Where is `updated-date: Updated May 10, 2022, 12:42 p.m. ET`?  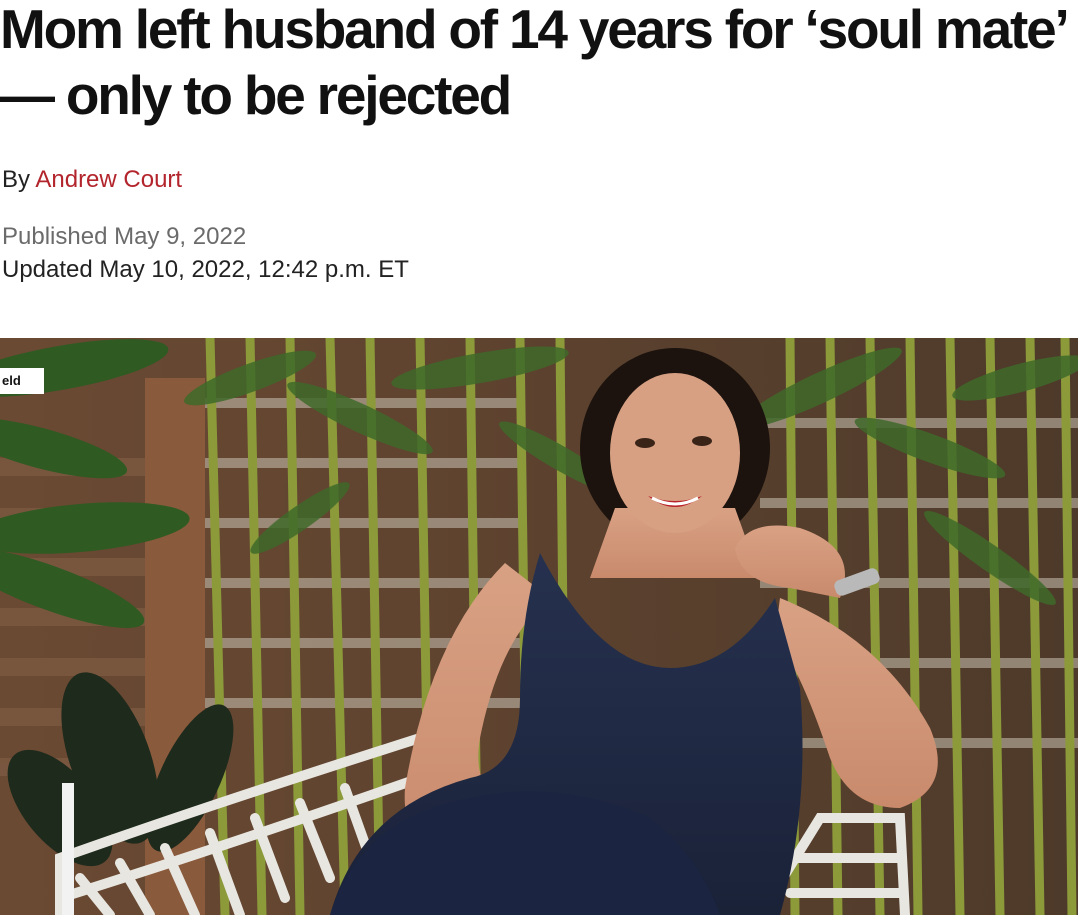
updated-date: Updated May 10, 2022, 12:42 p.m. ET is located at coordinates (205, 269).